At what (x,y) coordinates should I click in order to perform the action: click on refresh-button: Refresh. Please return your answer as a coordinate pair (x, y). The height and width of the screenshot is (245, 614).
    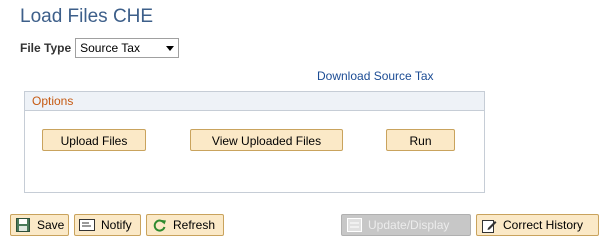
    Looking at the image, I should click on (185, 225).